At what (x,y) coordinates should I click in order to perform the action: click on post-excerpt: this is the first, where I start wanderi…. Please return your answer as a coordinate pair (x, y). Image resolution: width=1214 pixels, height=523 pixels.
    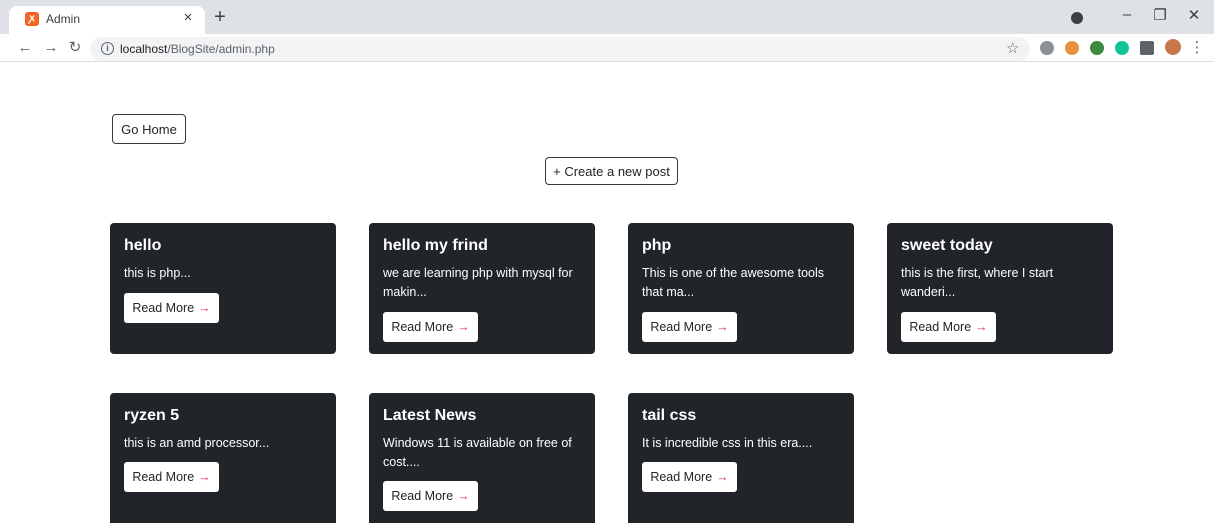
    Looking at the image, I should click on (977, 282).